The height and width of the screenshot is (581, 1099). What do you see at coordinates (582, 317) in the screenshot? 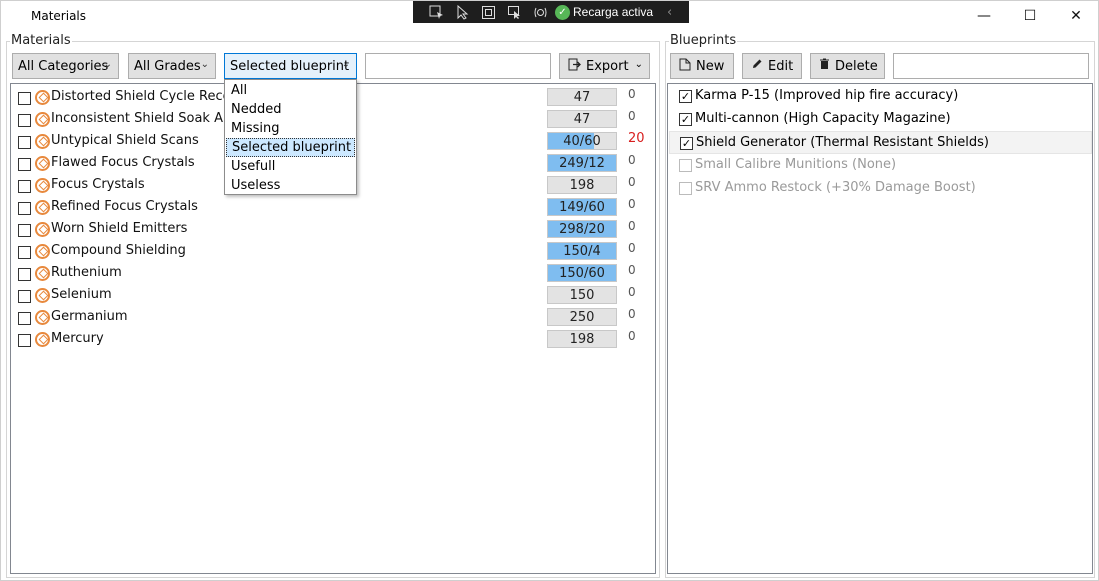
I see `material-quantity: 250` at bounding box center [582, 317].